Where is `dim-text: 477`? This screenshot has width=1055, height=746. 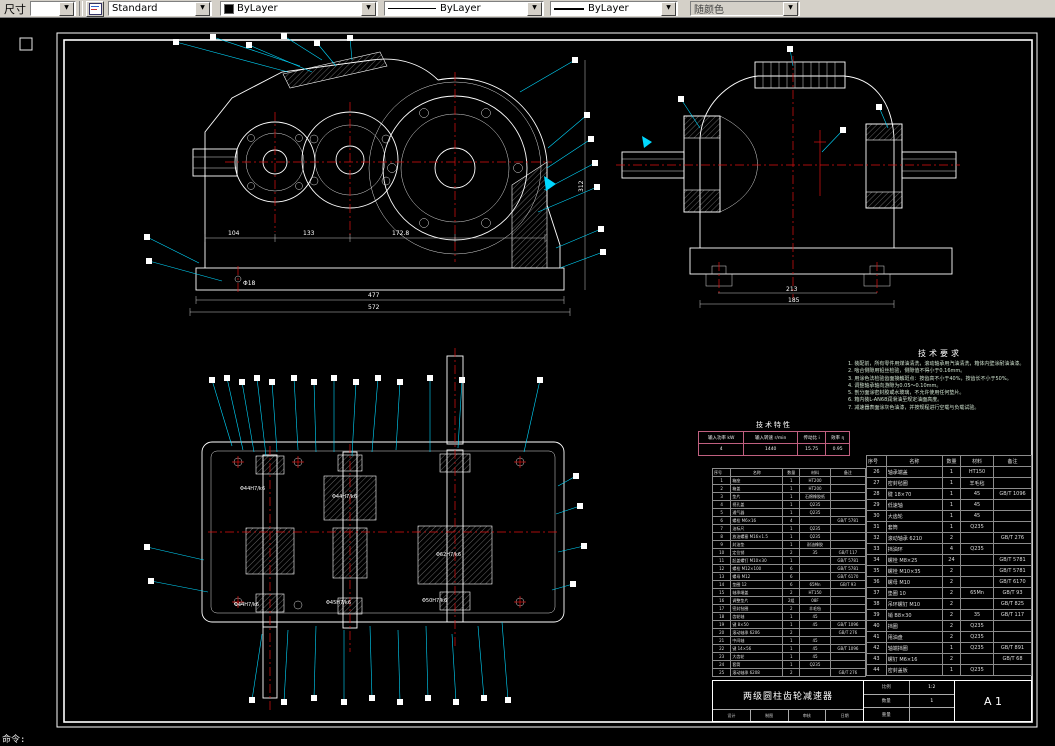 dim-text: 477 is located at coordinates (374, 295).